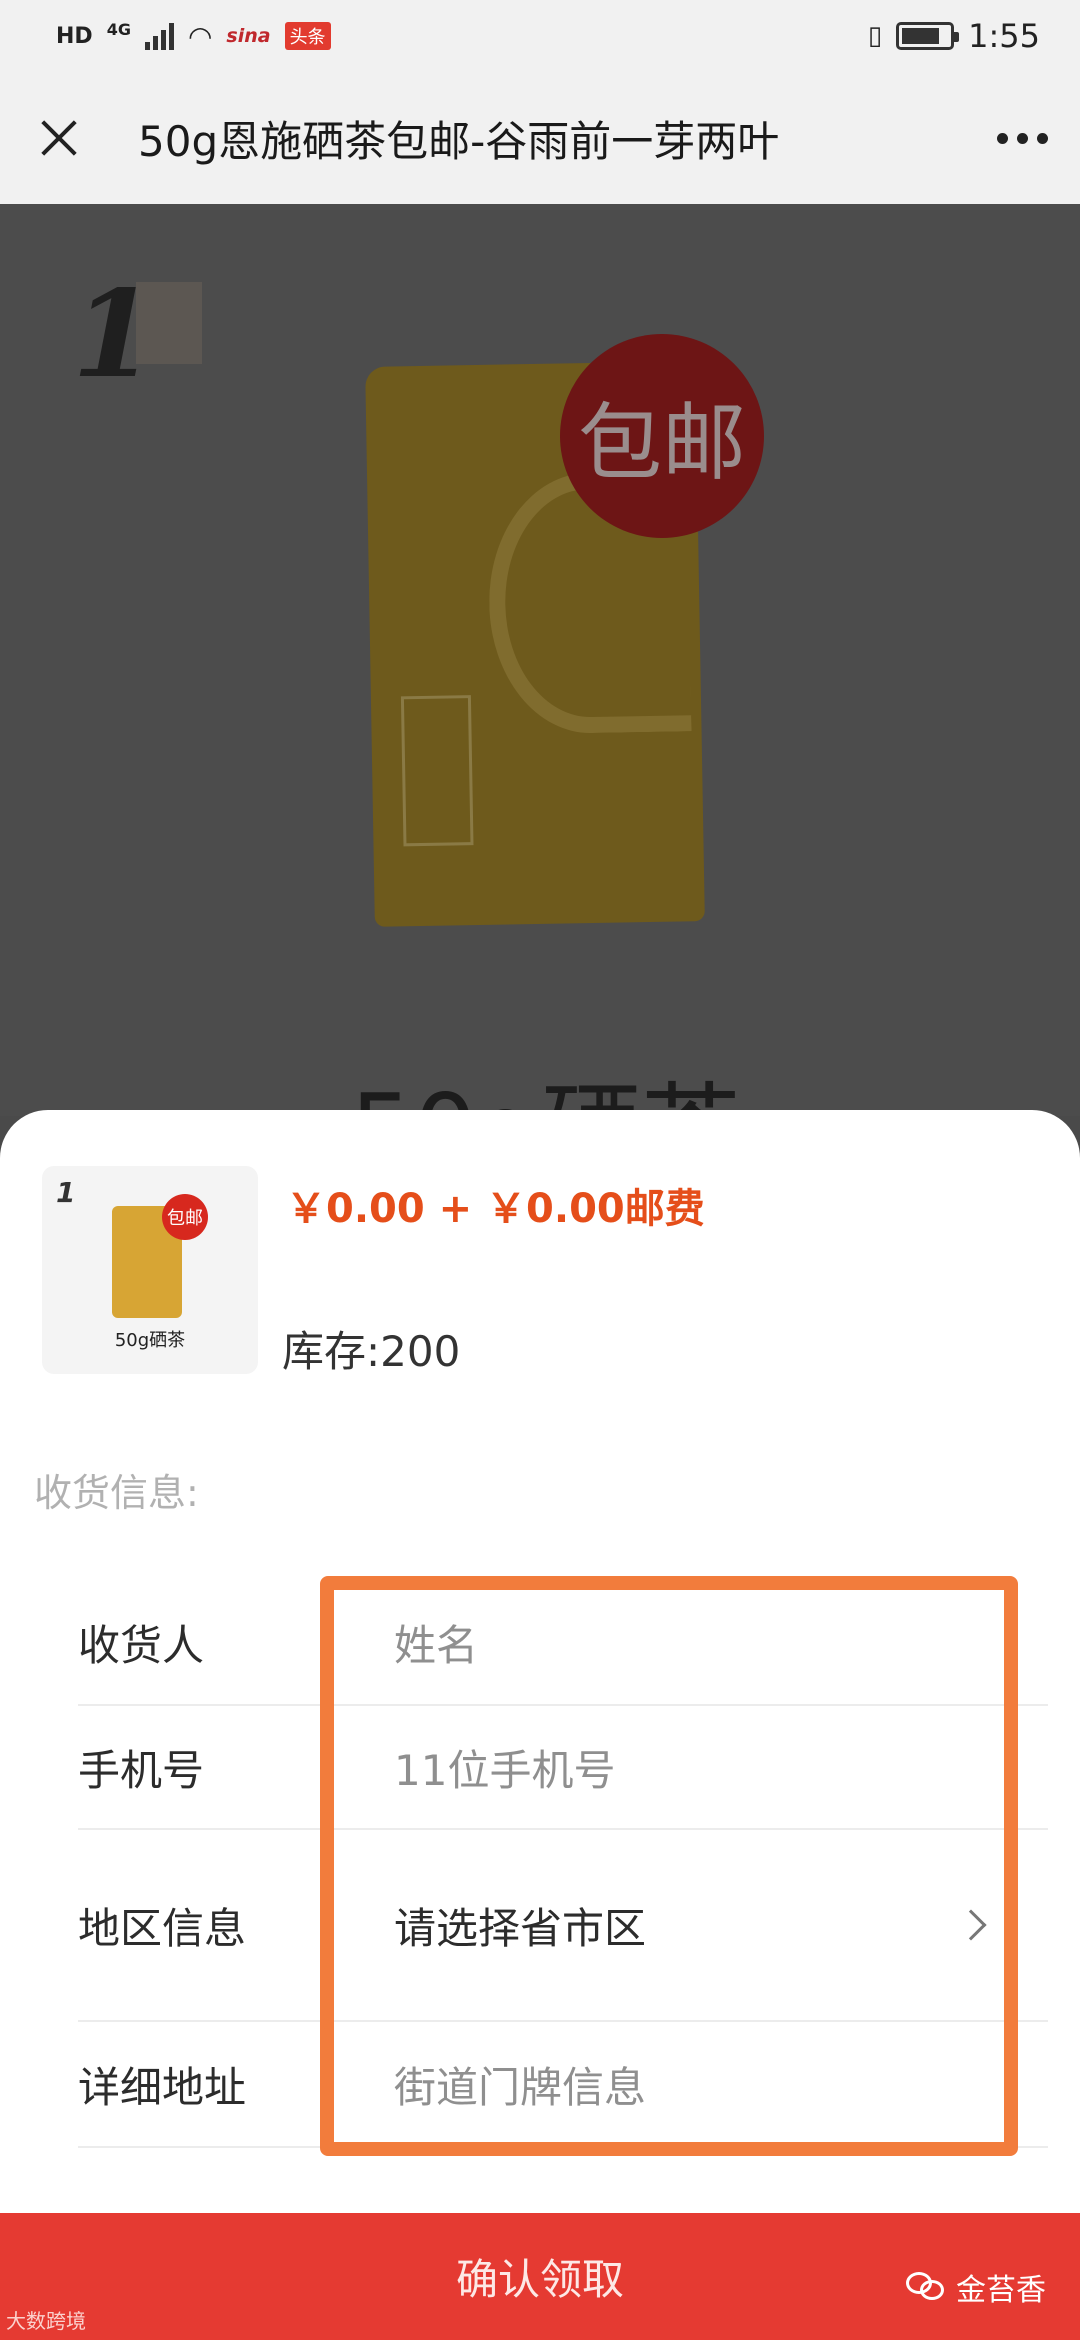 The image size is (1080, 2340). Describe the element at coordinates (185, 1217) in the screenshot. I see `thumb-badge: 包邮` at that location.